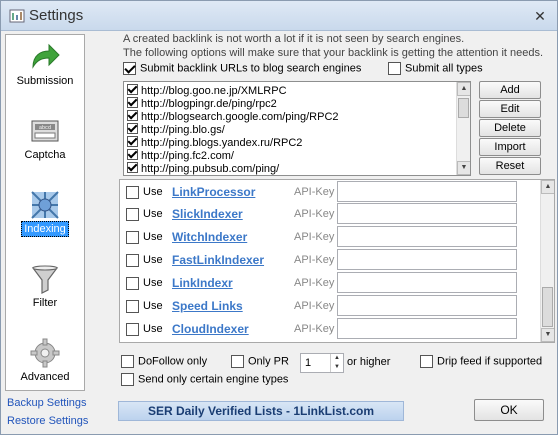 Image resolution: width=558 pixels, height=435 pixels. Describe the element at coordinates (547, 261) in the screenshot. I see `indexer-panel-scrollbar: ▲ ▼` at that location.